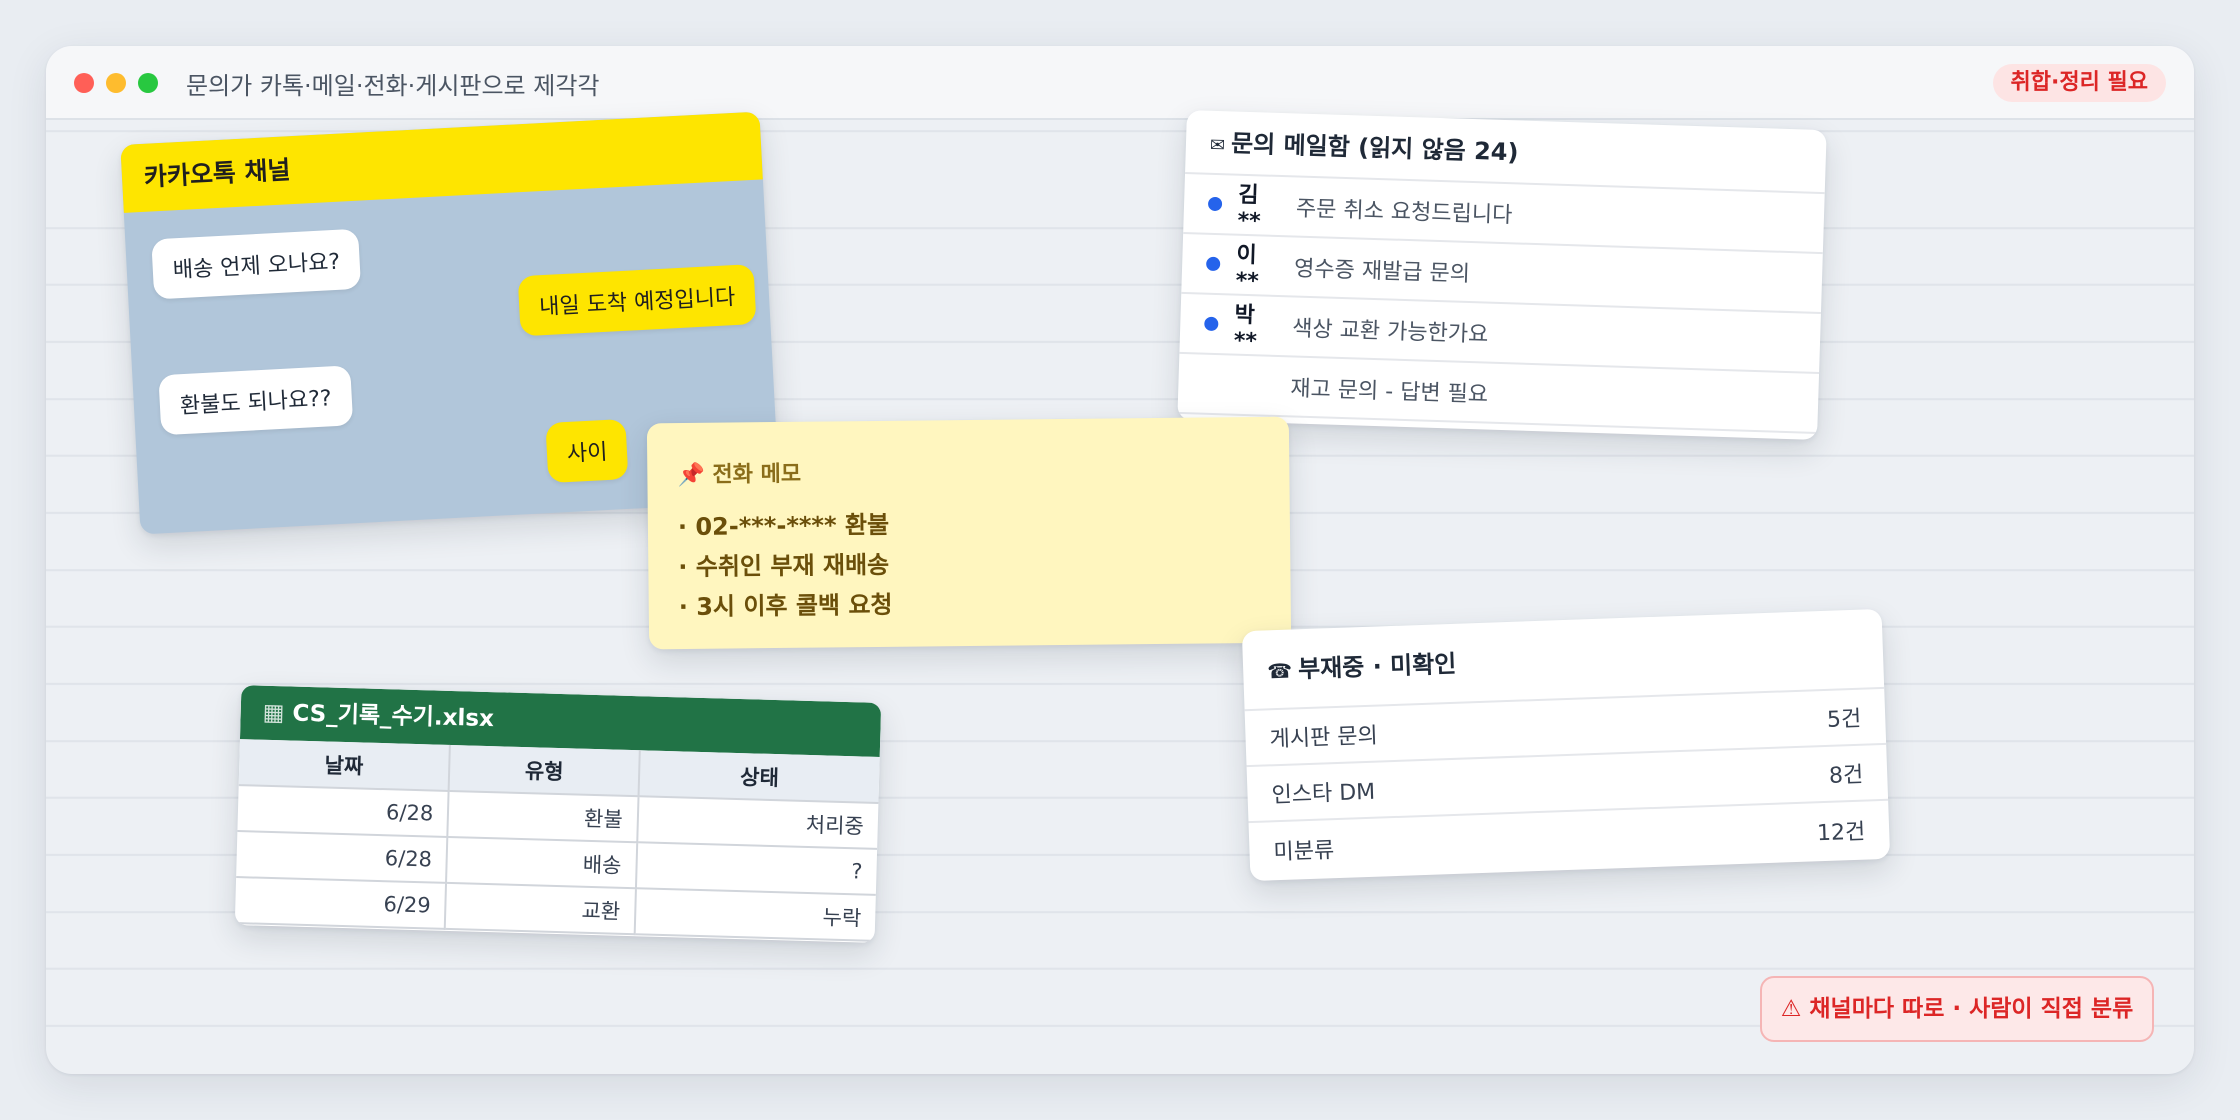 The width and height of the screenshot is (2240, 1120). Describe the element at coordinates (1252, 385) in the screenshot. I see `mail-sender` at that location.